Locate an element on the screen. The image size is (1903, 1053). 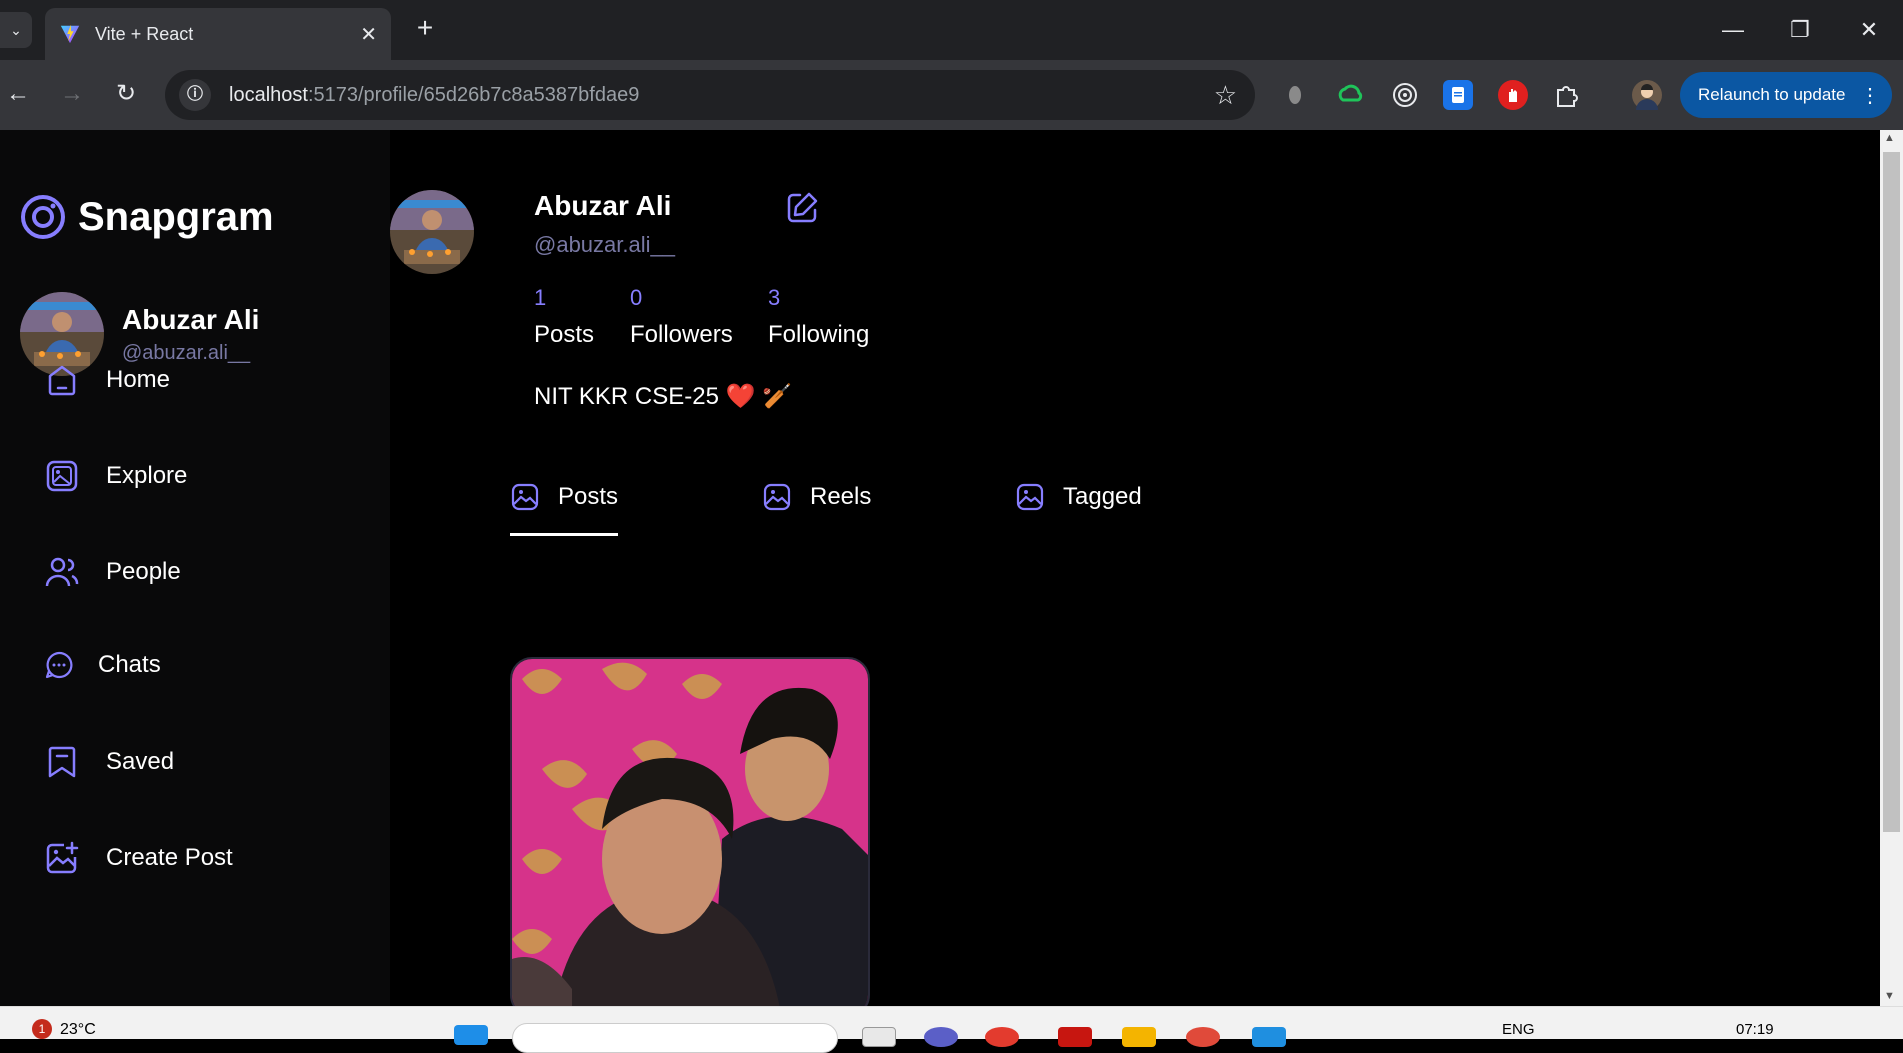
stat-value: 1 is located at coordinates (540, 297).